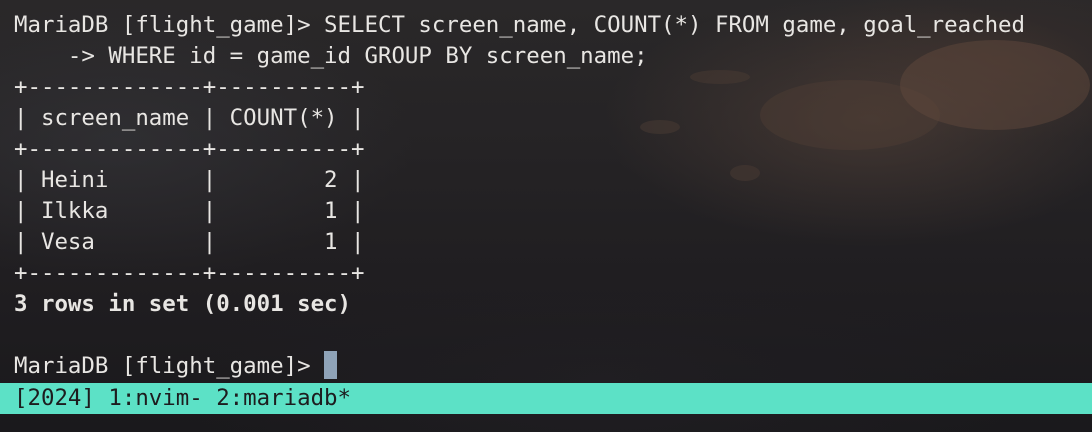  I want to click on prompt-line: MariaDB [flight_game]>, so click(553, 366).